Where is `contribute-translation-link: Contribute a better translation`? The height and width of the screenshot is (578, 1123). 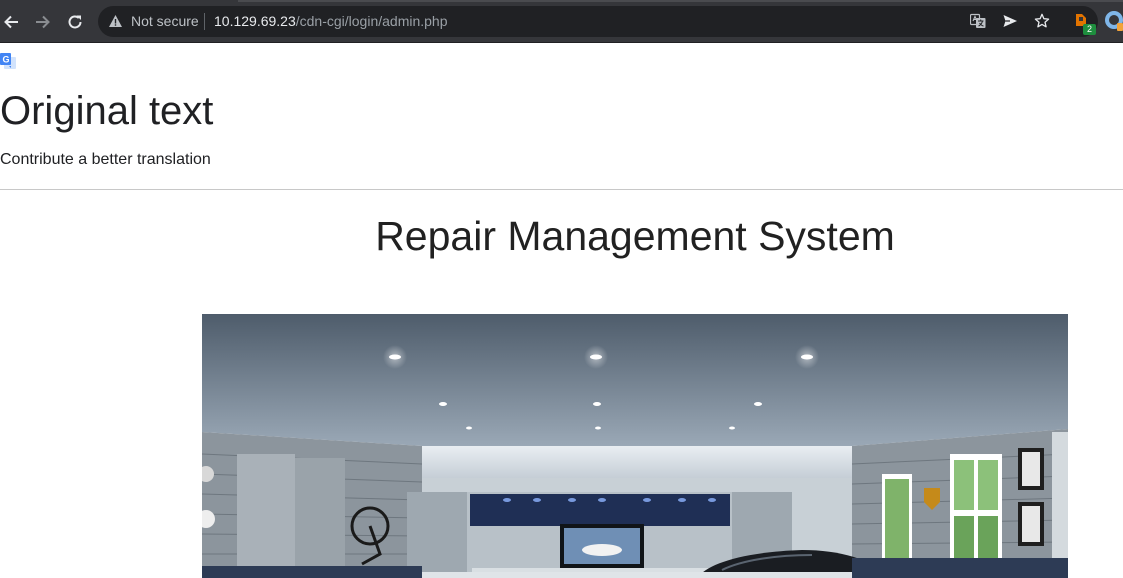
contribute-translation-link: Contribute a better translation is located at coordinates (105, 160).